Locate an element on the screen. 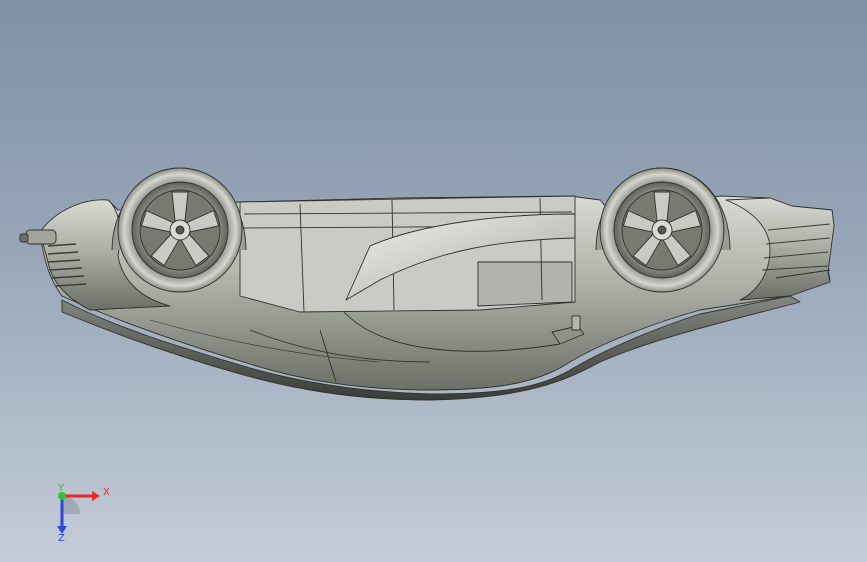  triad-y-label: Y is located at coordinates (61, 488).